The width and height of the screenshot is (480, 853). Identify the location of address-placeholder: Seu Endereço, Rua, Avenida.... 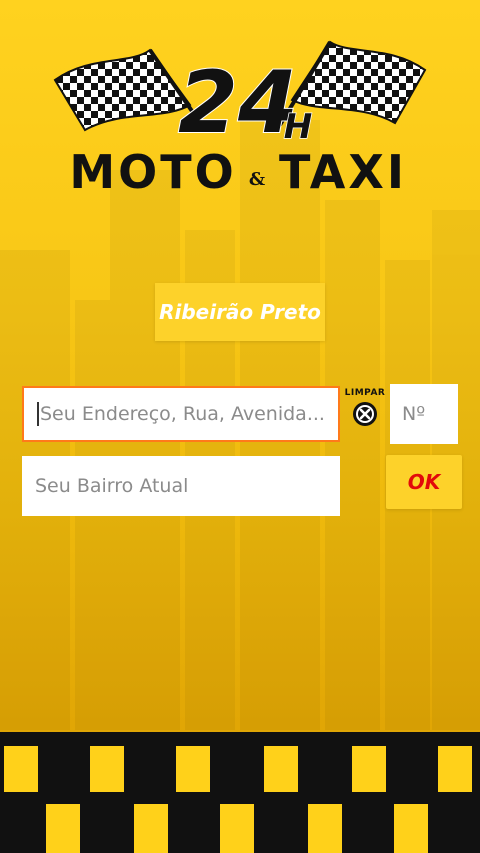
(182, 414).